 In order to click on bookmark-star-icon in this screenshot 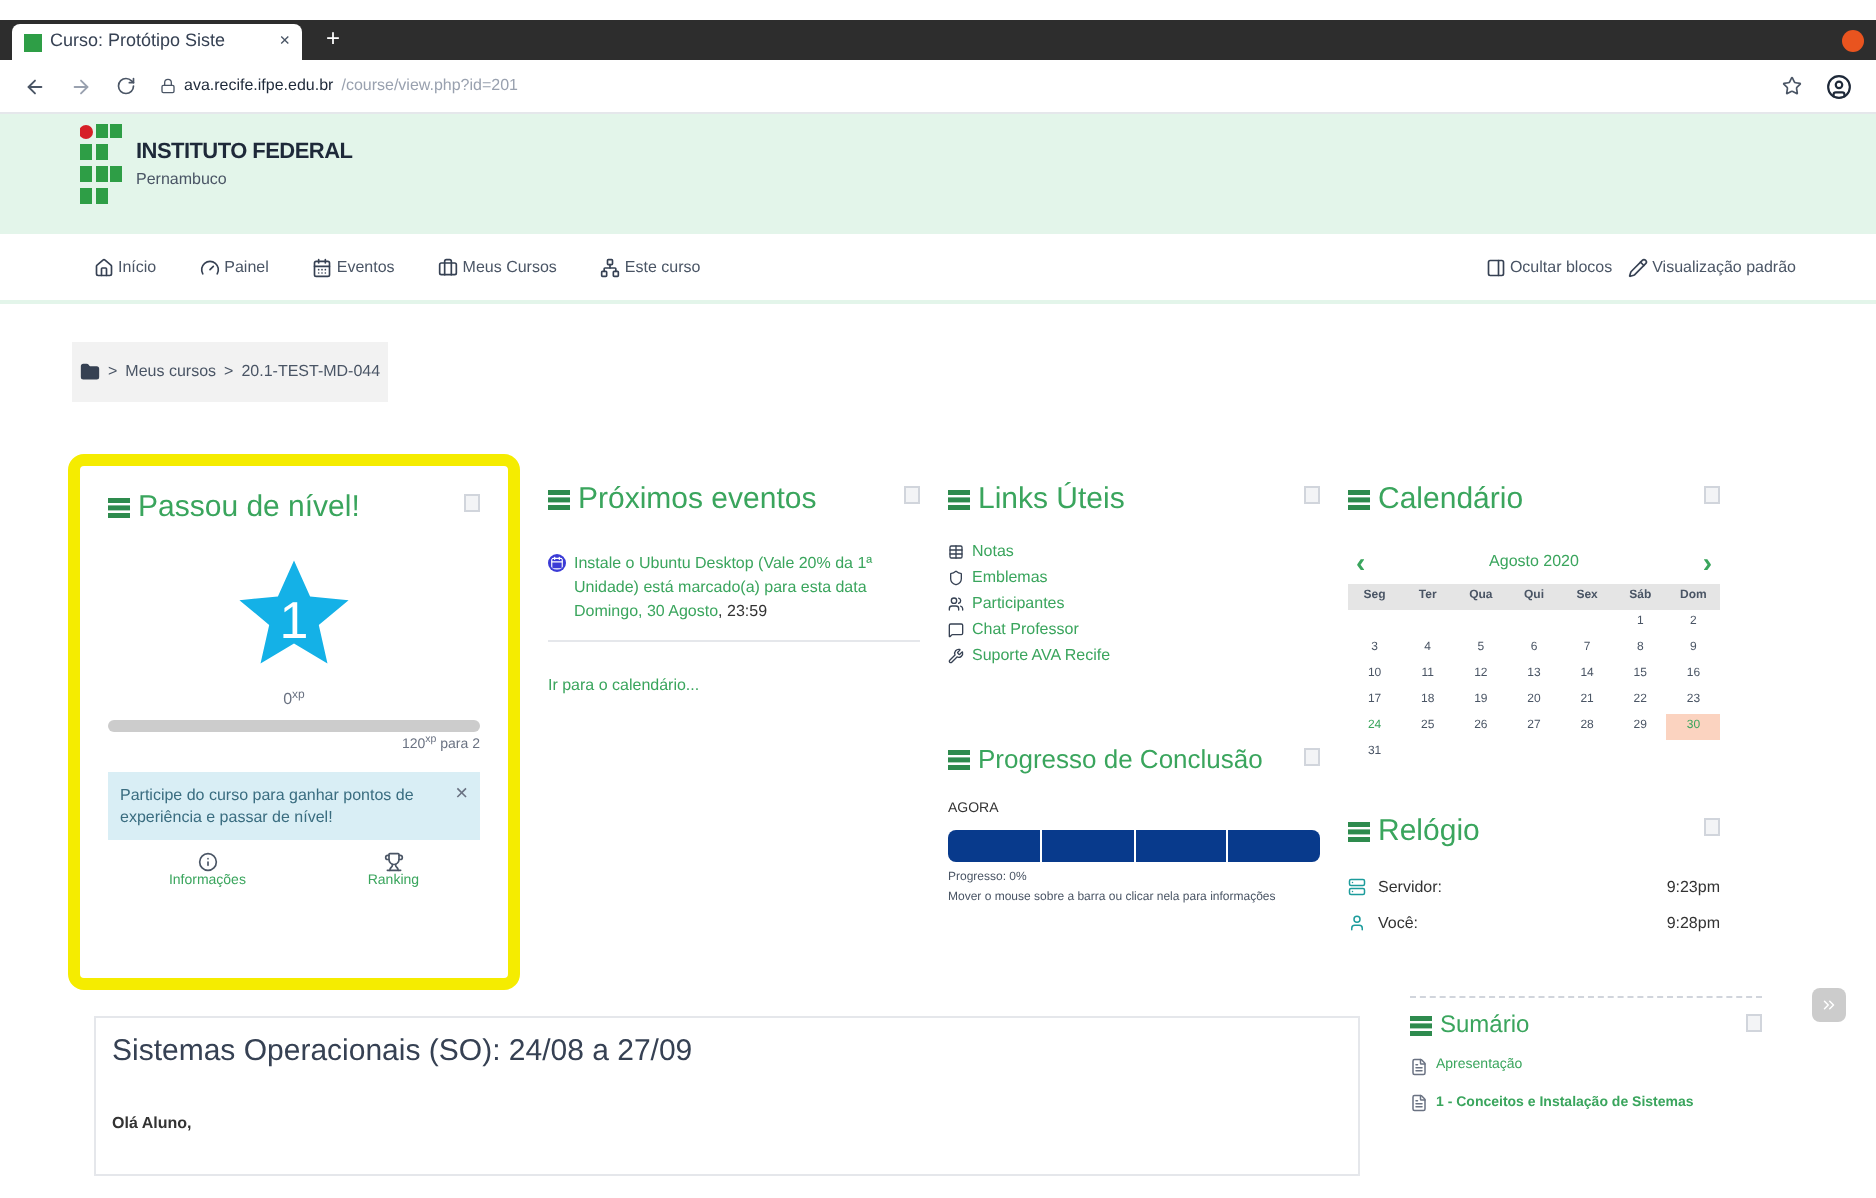, I will do `click(1792, 86)`.